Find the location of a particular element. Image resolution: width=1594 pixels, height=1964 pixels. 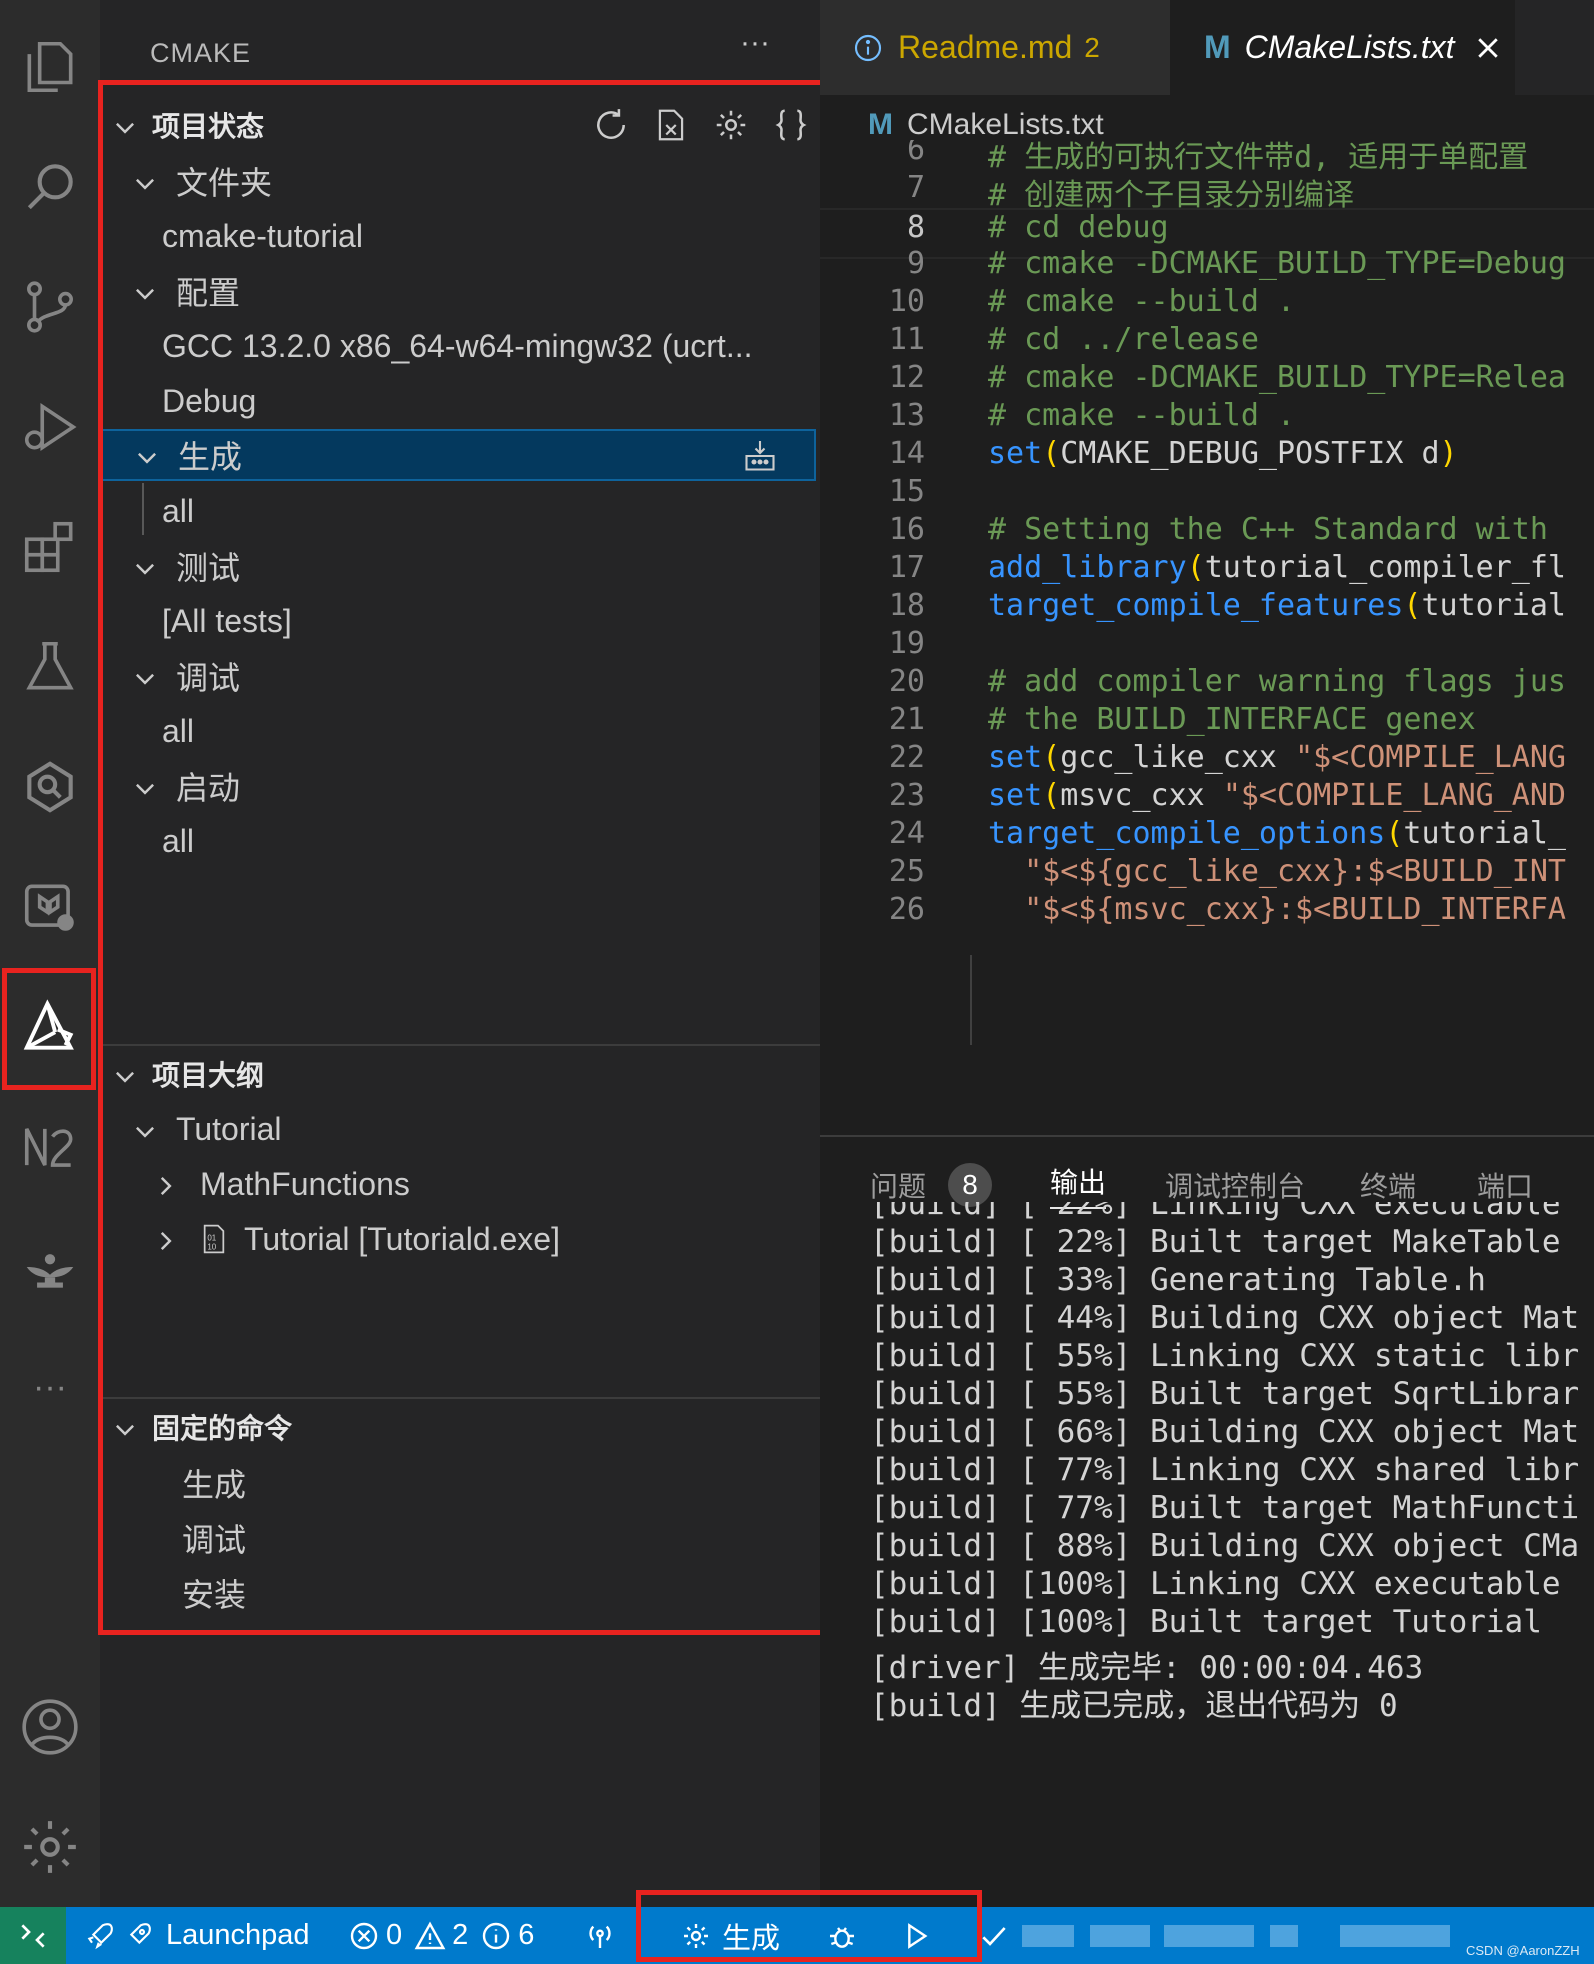

output-line: [build] [ 33%] Generating Table.h is located at coordinates (1178, 1280).